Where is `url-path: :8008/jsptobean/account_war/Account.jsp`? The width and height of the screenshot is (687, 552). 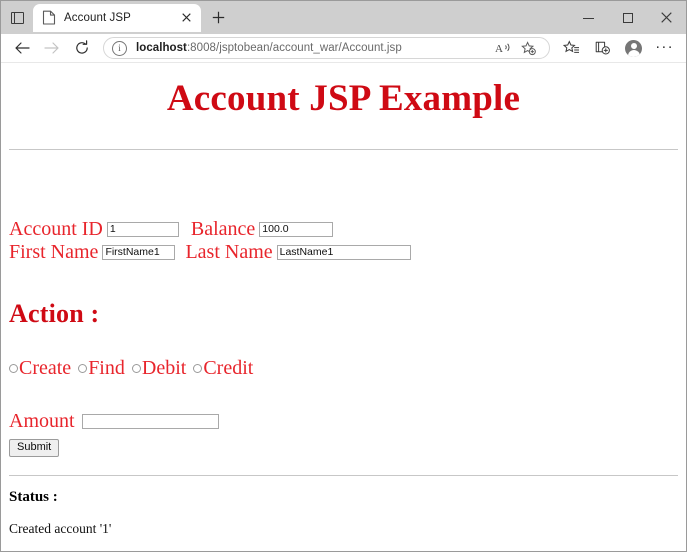
url-path: :8008/jsptobean/account_war/Account.jsp is located at coordinates (294, 48).